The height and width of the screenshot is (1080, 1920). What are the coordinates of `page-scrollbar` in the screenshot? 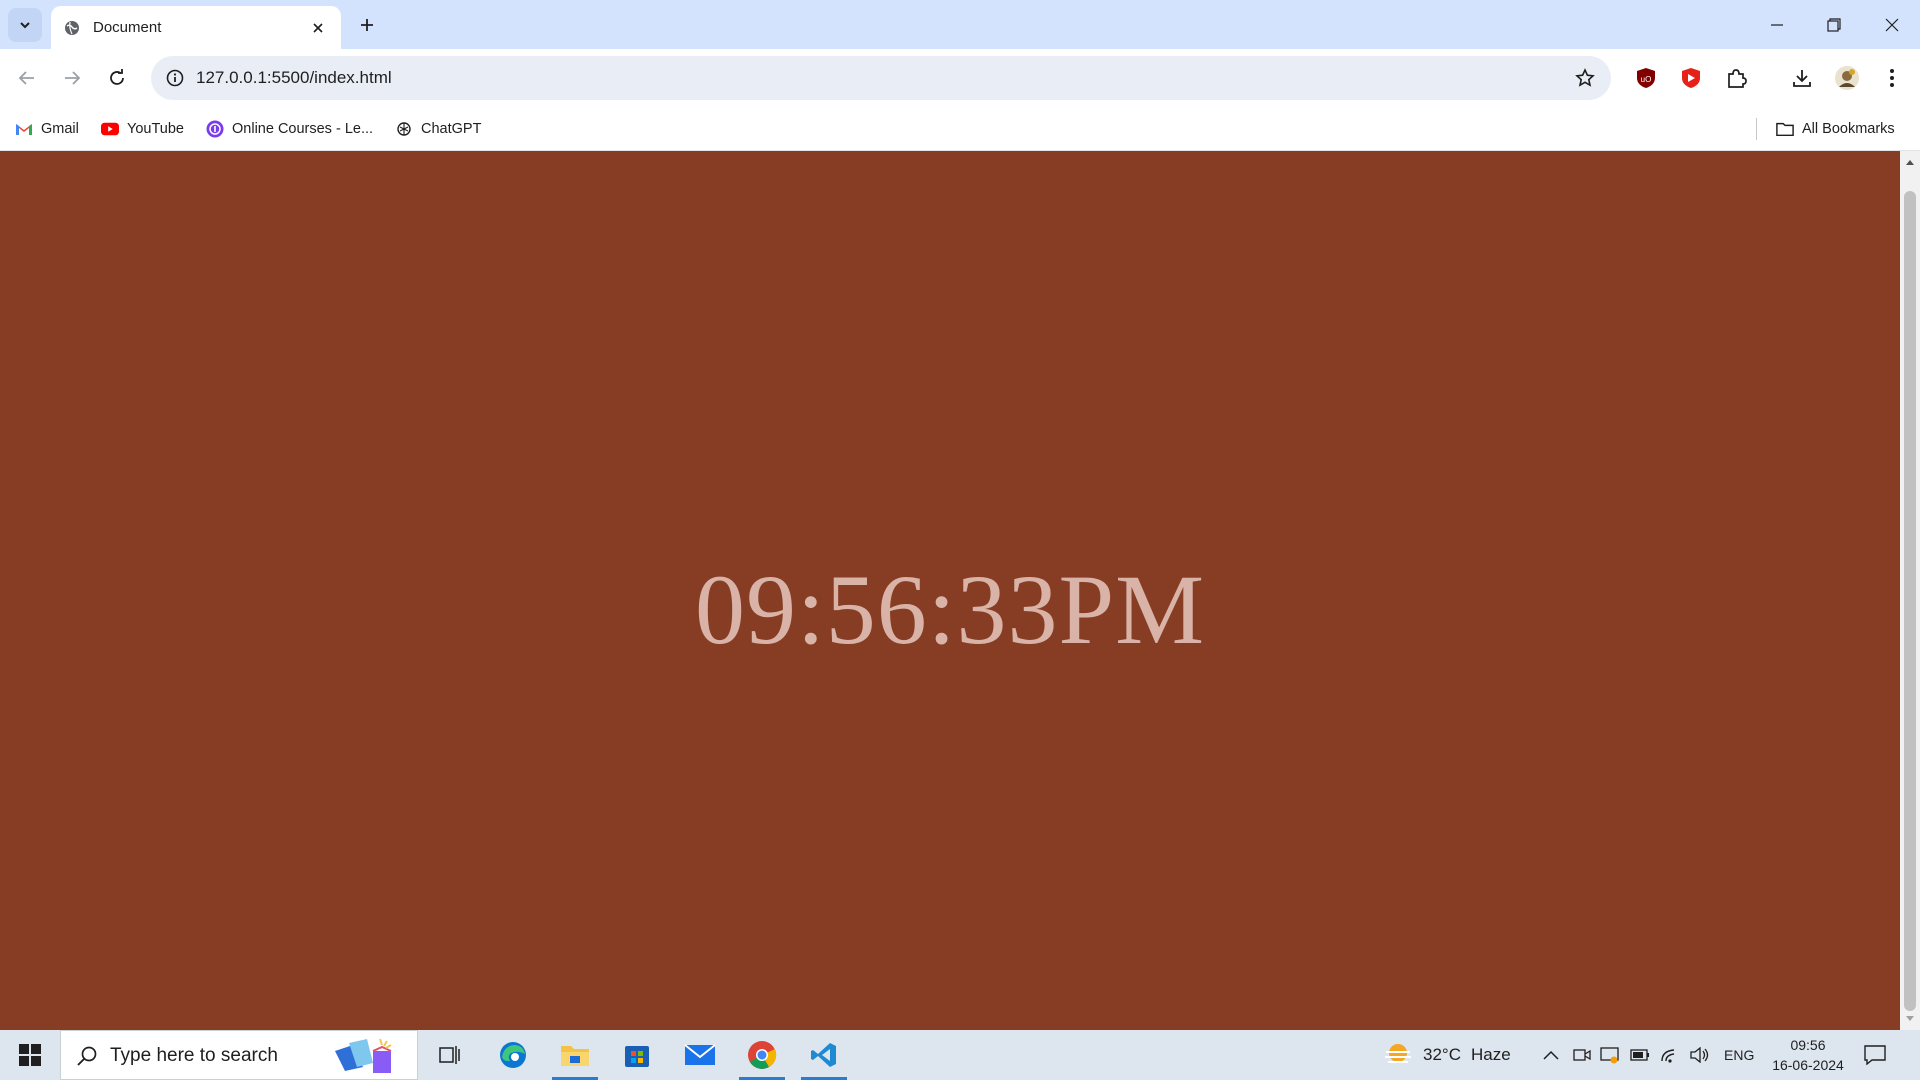 It's located at (1910, 590).